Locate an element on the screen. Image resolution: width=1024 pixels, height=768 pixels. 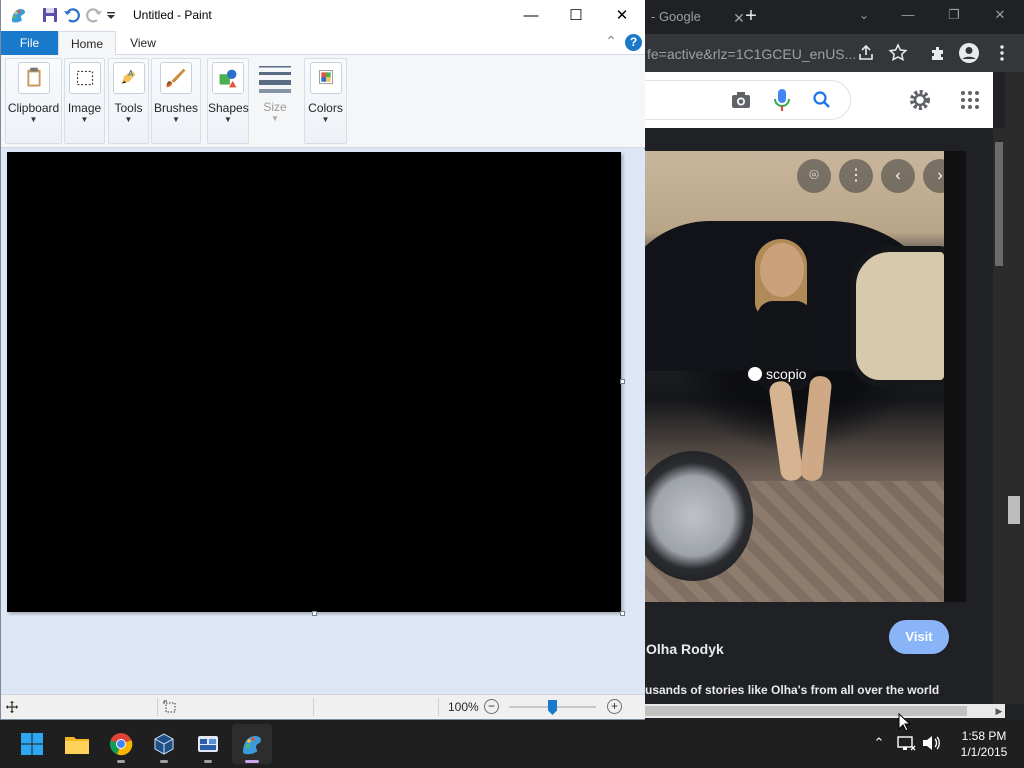
tray-overflow-icon: ⌃ is located at coordinates (879, 743).